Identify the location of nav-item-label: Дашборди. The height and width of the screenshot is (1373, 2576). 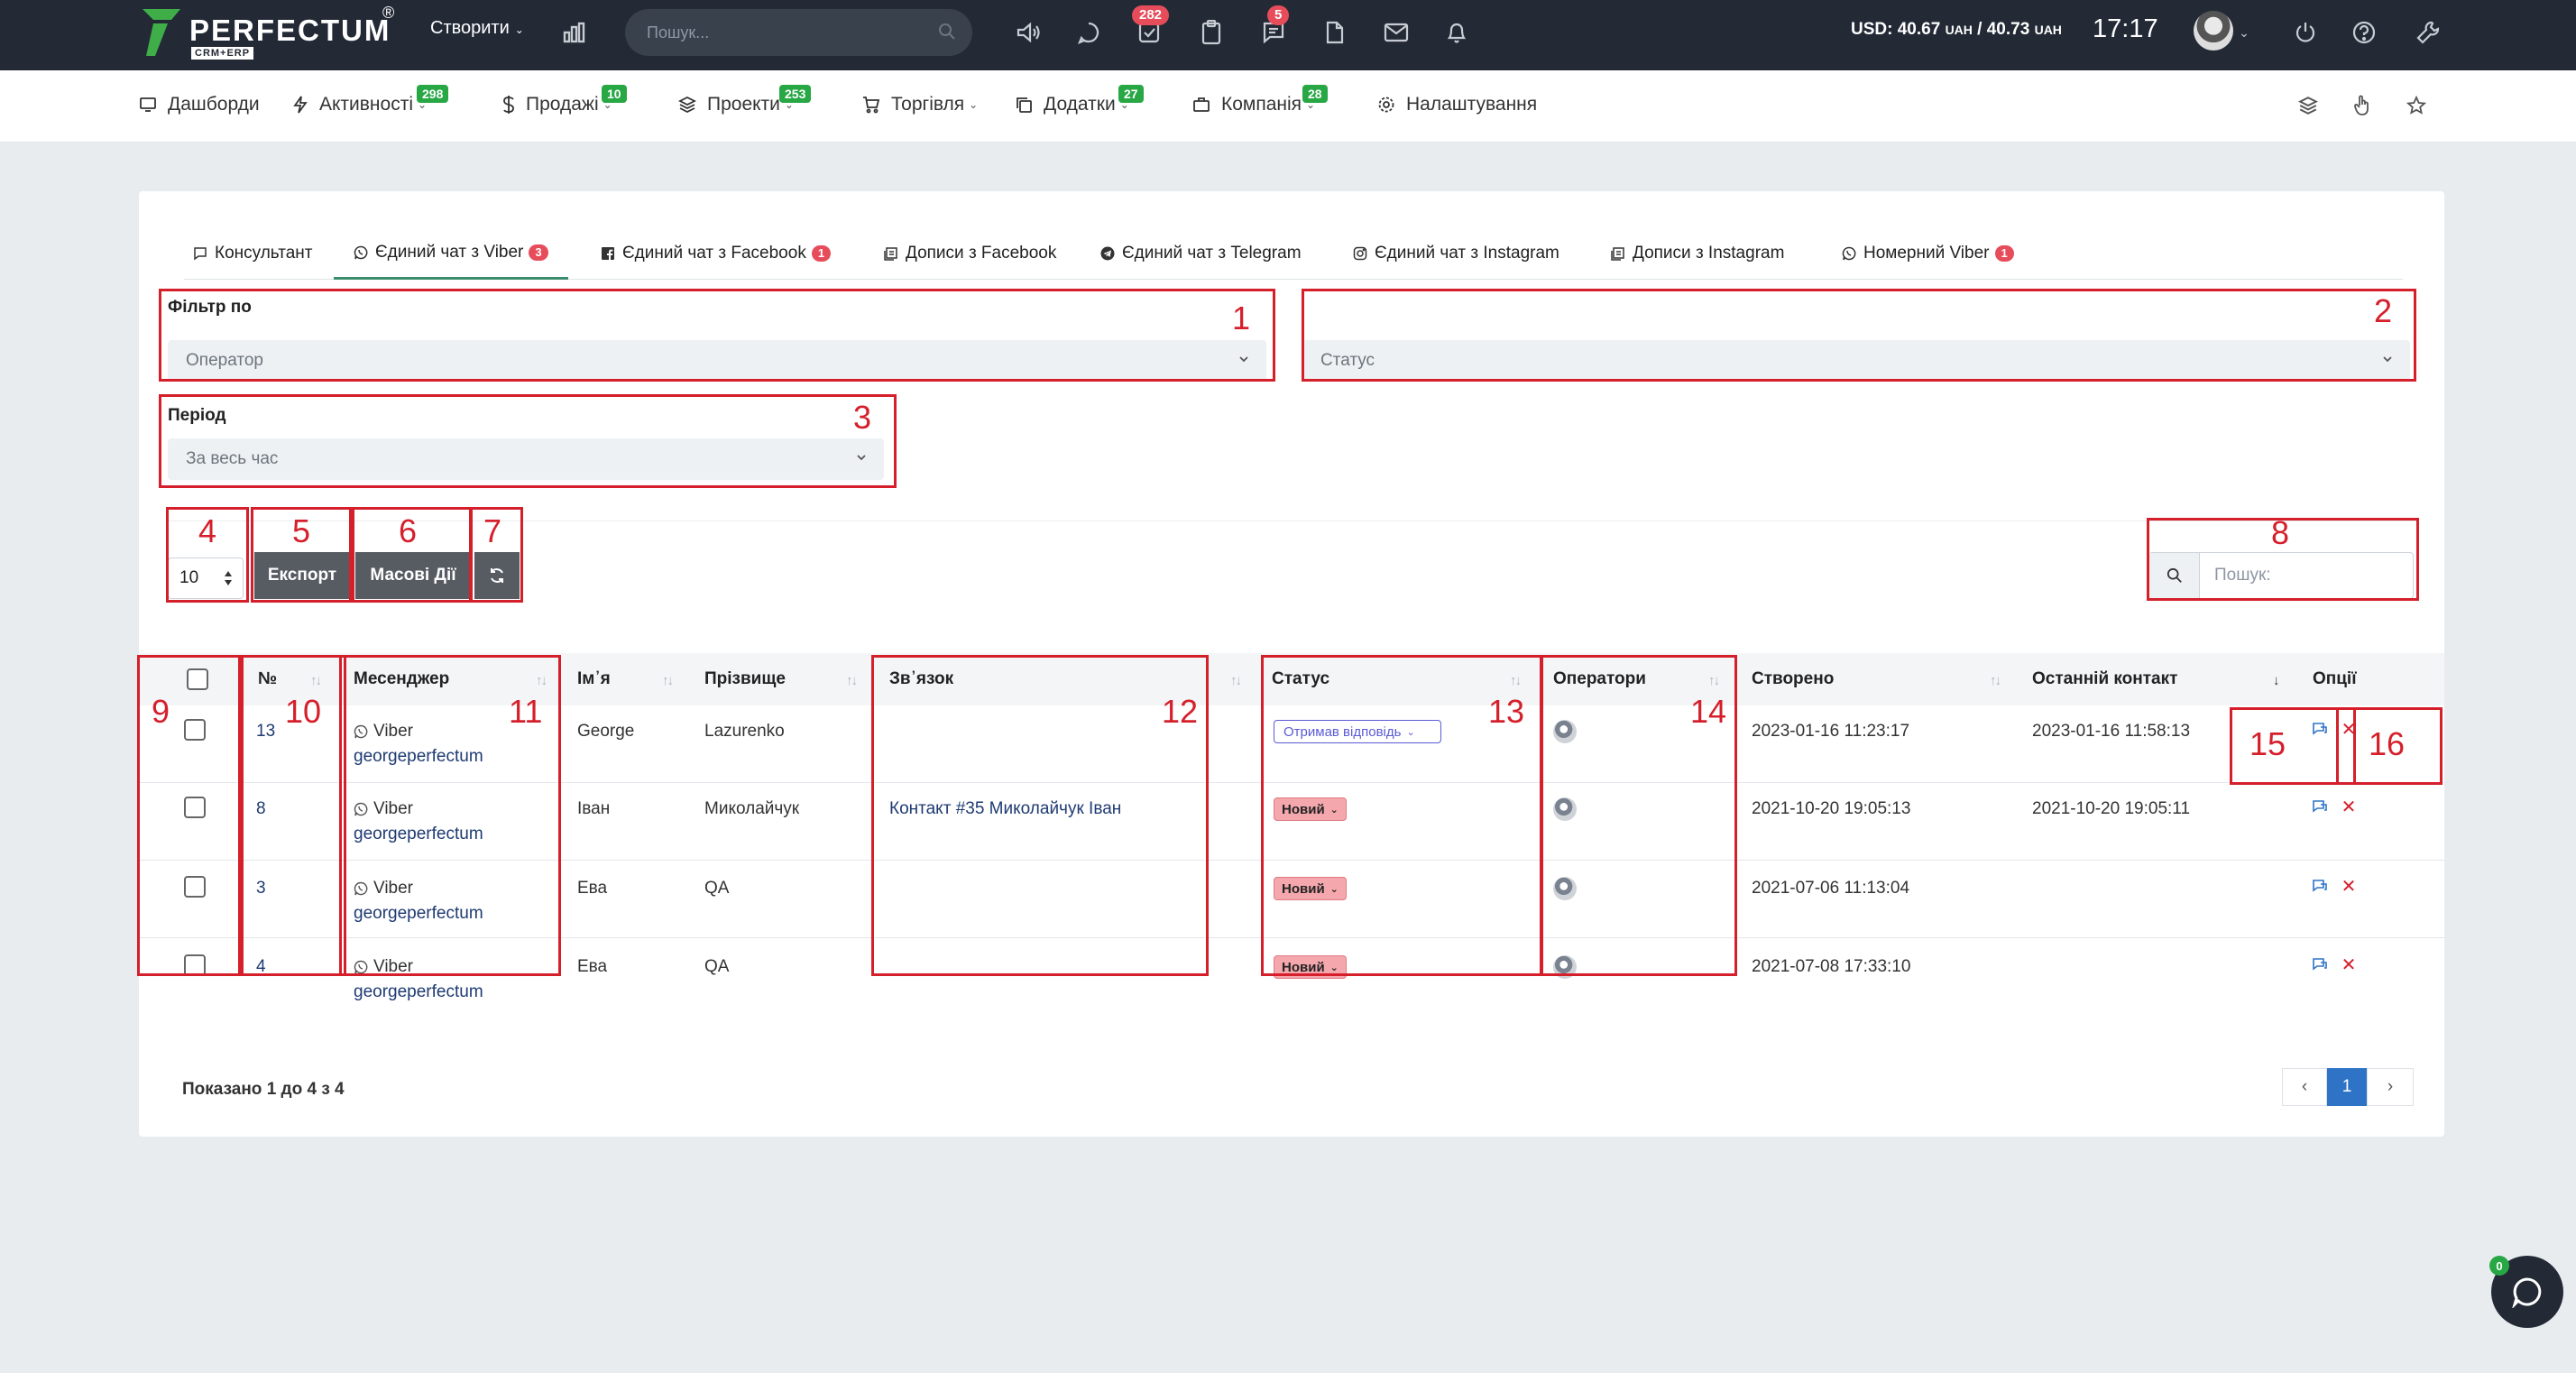
(214, 104).